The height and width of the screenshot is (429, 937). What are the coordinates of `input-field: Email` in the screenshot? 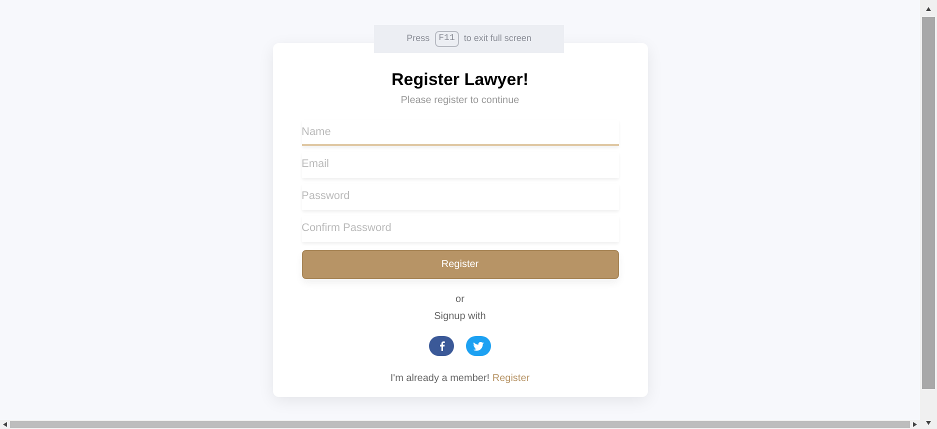 It's located at (460, 165).